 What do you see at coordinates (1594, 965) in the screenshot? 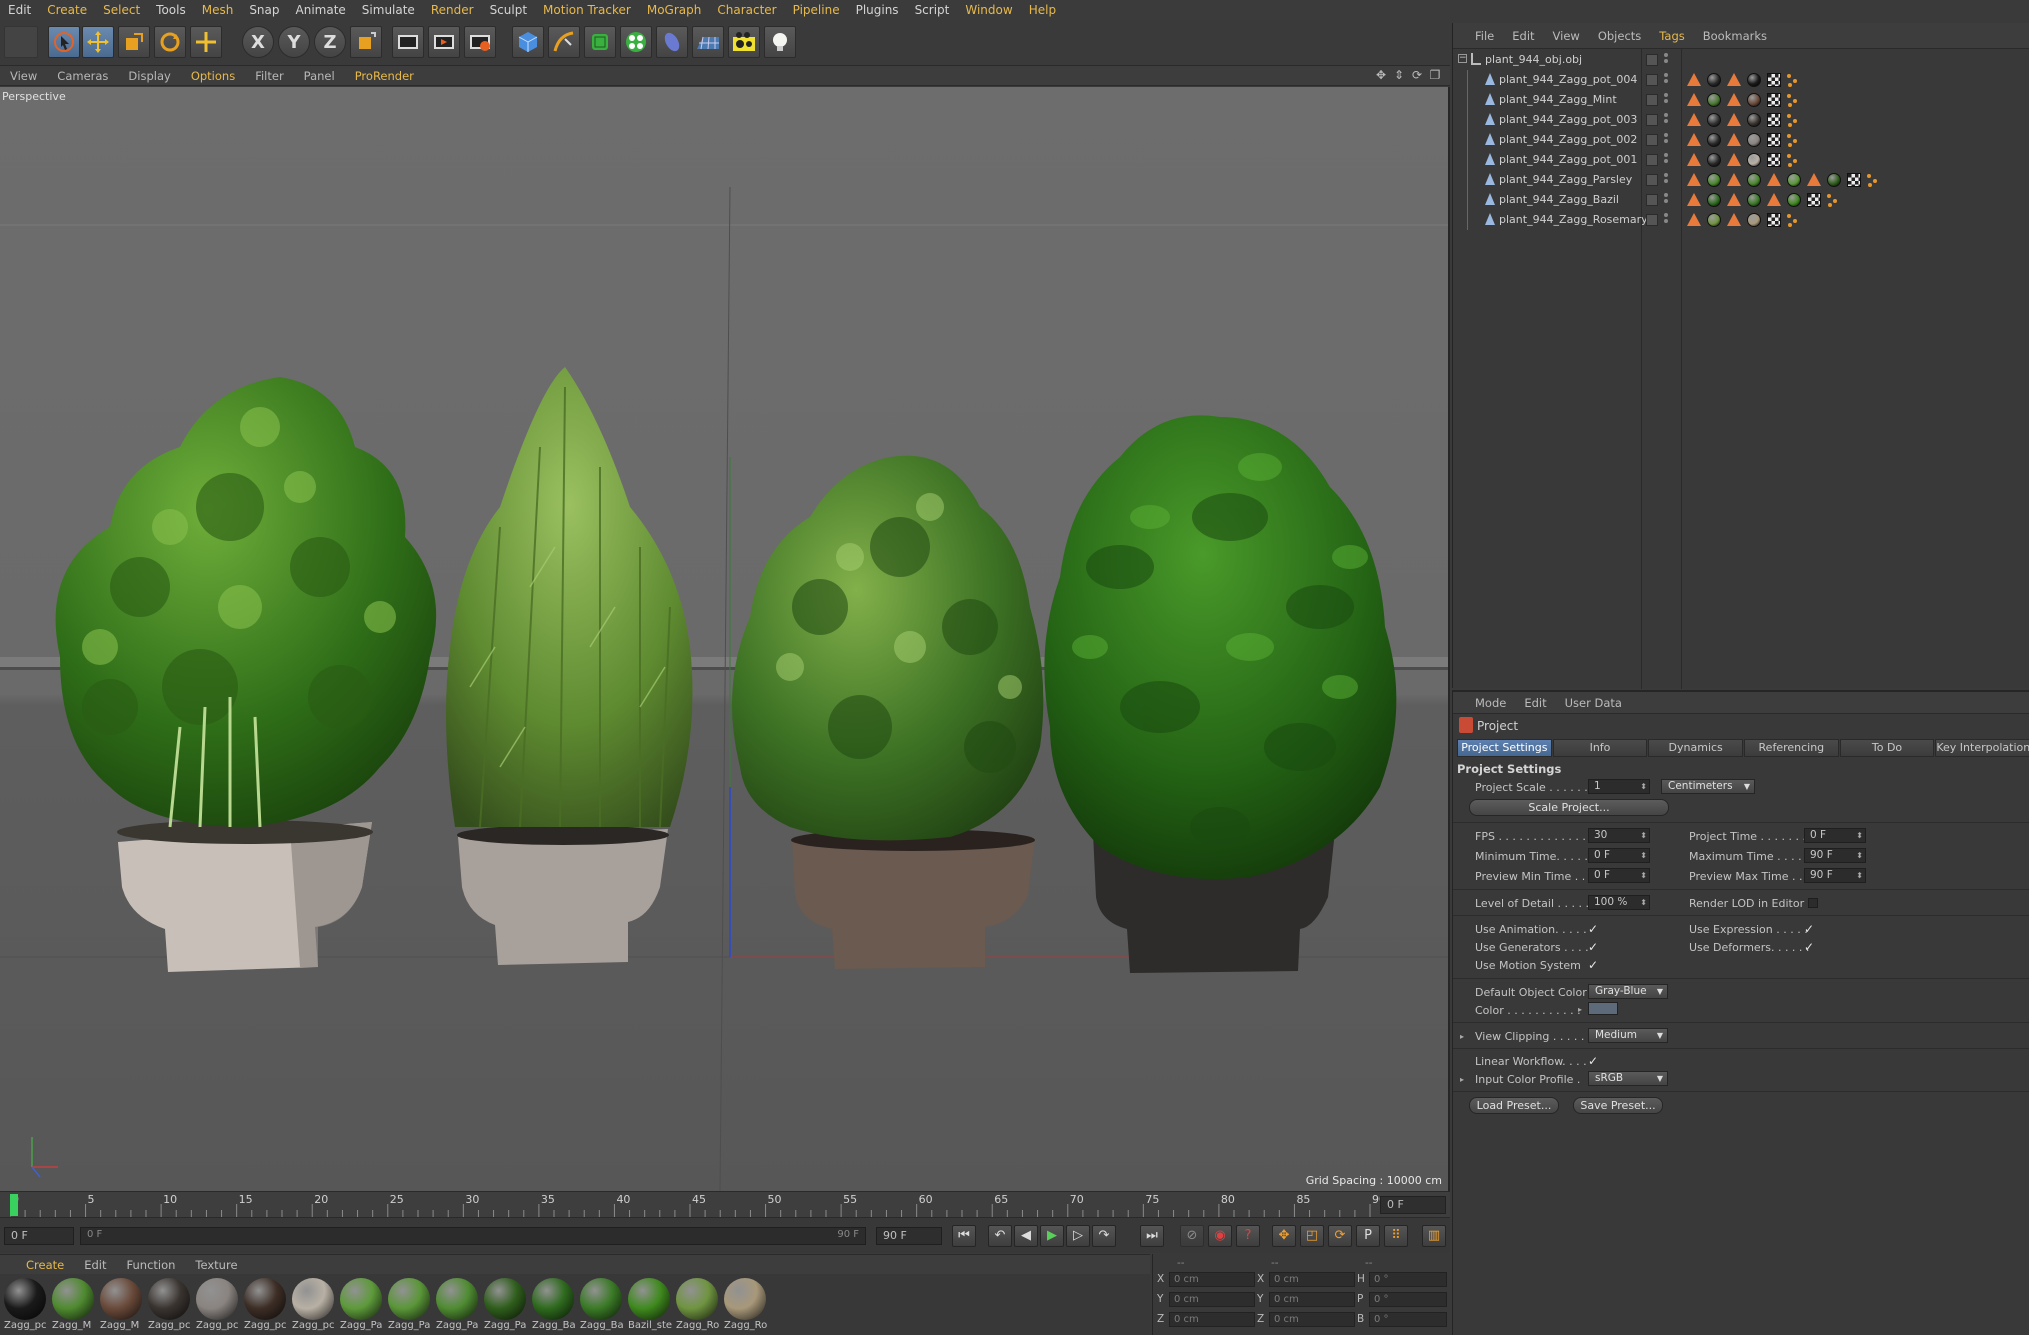
I see `use-motion-system-checkbox: ✓` at bounding box center [1594, 965].